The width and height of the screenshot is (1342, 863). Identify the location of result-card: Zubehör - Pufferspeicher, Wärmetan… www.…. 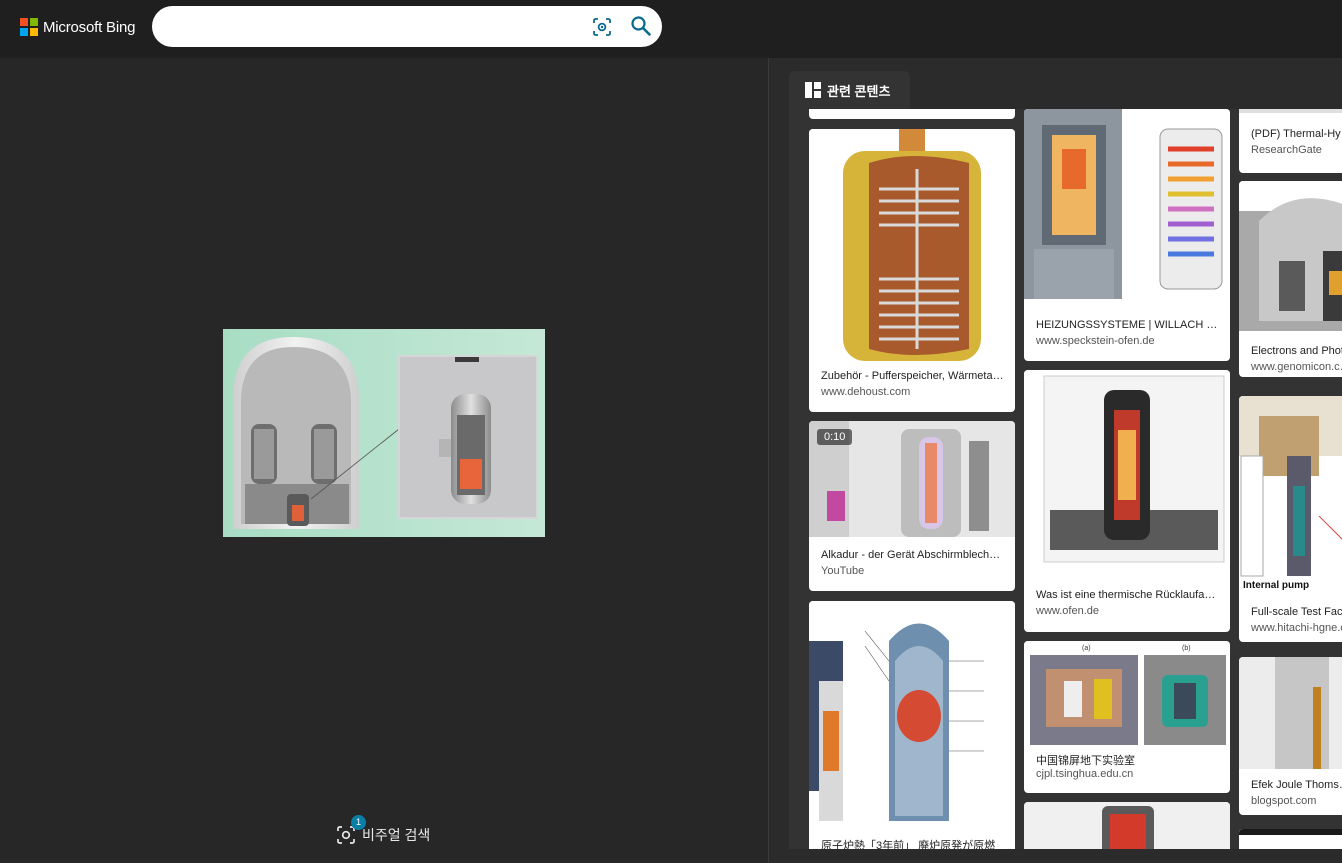
(912, 270).